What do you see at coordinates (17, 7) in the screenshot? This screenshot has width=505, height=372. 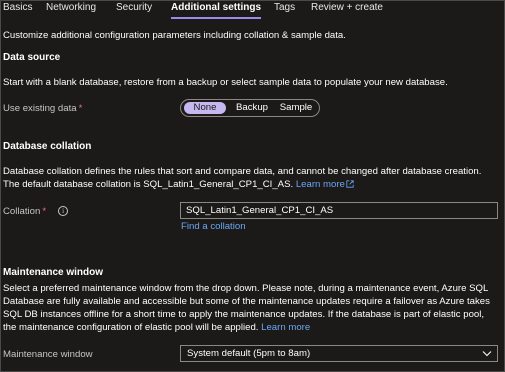 I see `tab-basics: Basics` at bounding box center [17, 7].